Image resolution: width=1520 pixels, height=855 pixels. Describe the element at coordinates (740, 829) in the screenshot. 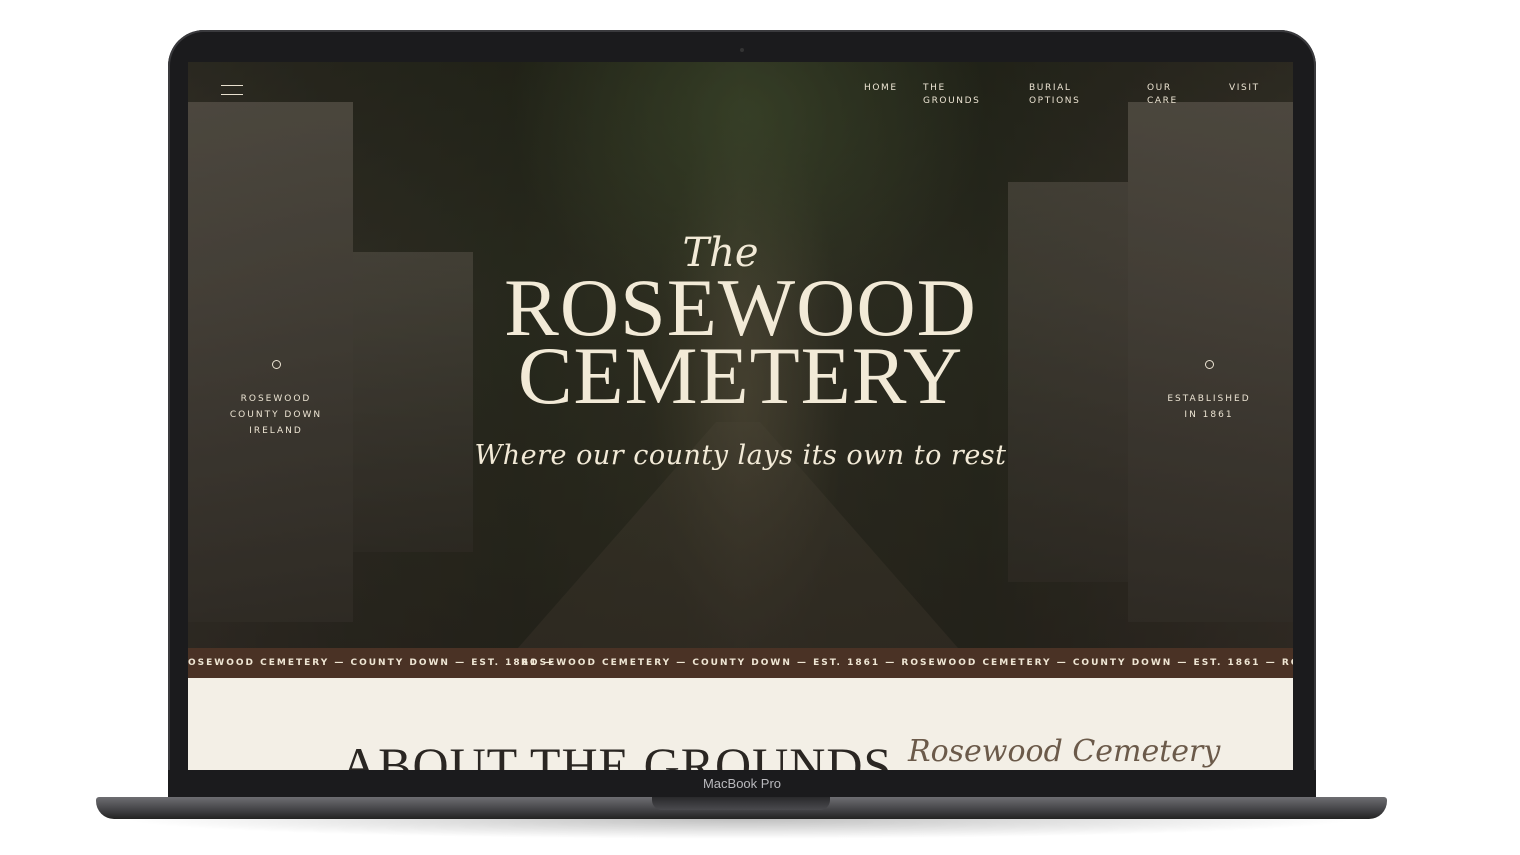

I see `laptop-shadow` at that location.